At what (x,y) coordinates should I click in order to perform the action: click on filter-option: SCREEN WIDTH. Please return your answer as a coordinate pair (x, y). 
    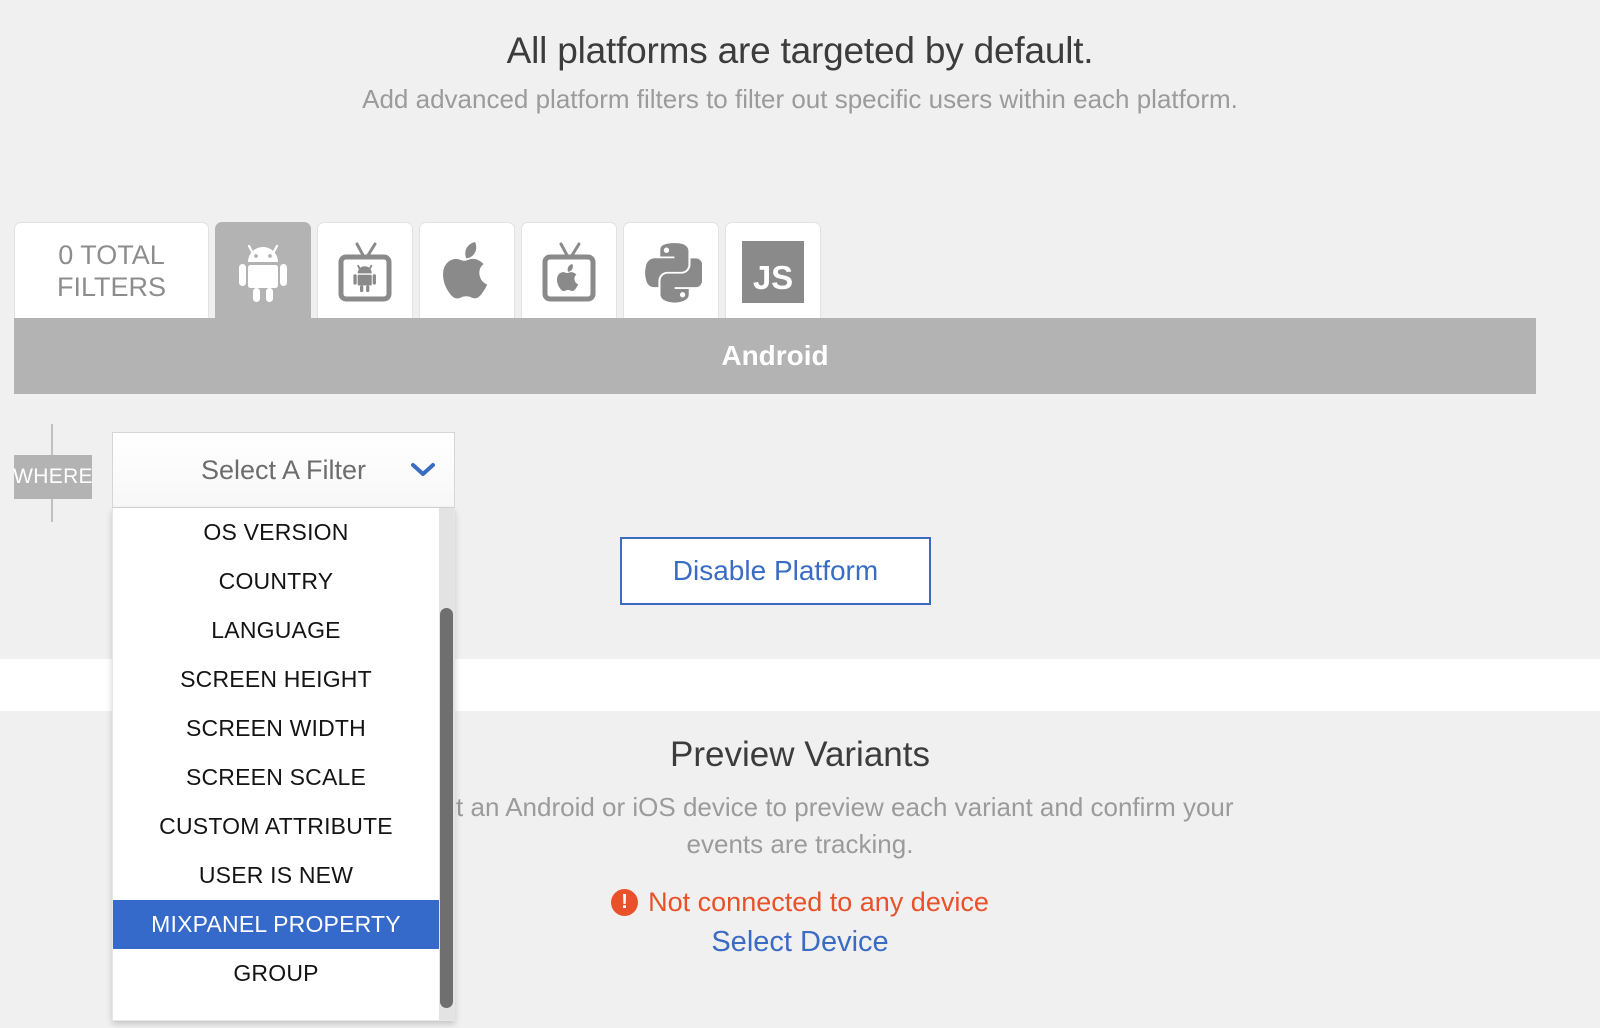
    Looking at the image, I should click on (276, 728).